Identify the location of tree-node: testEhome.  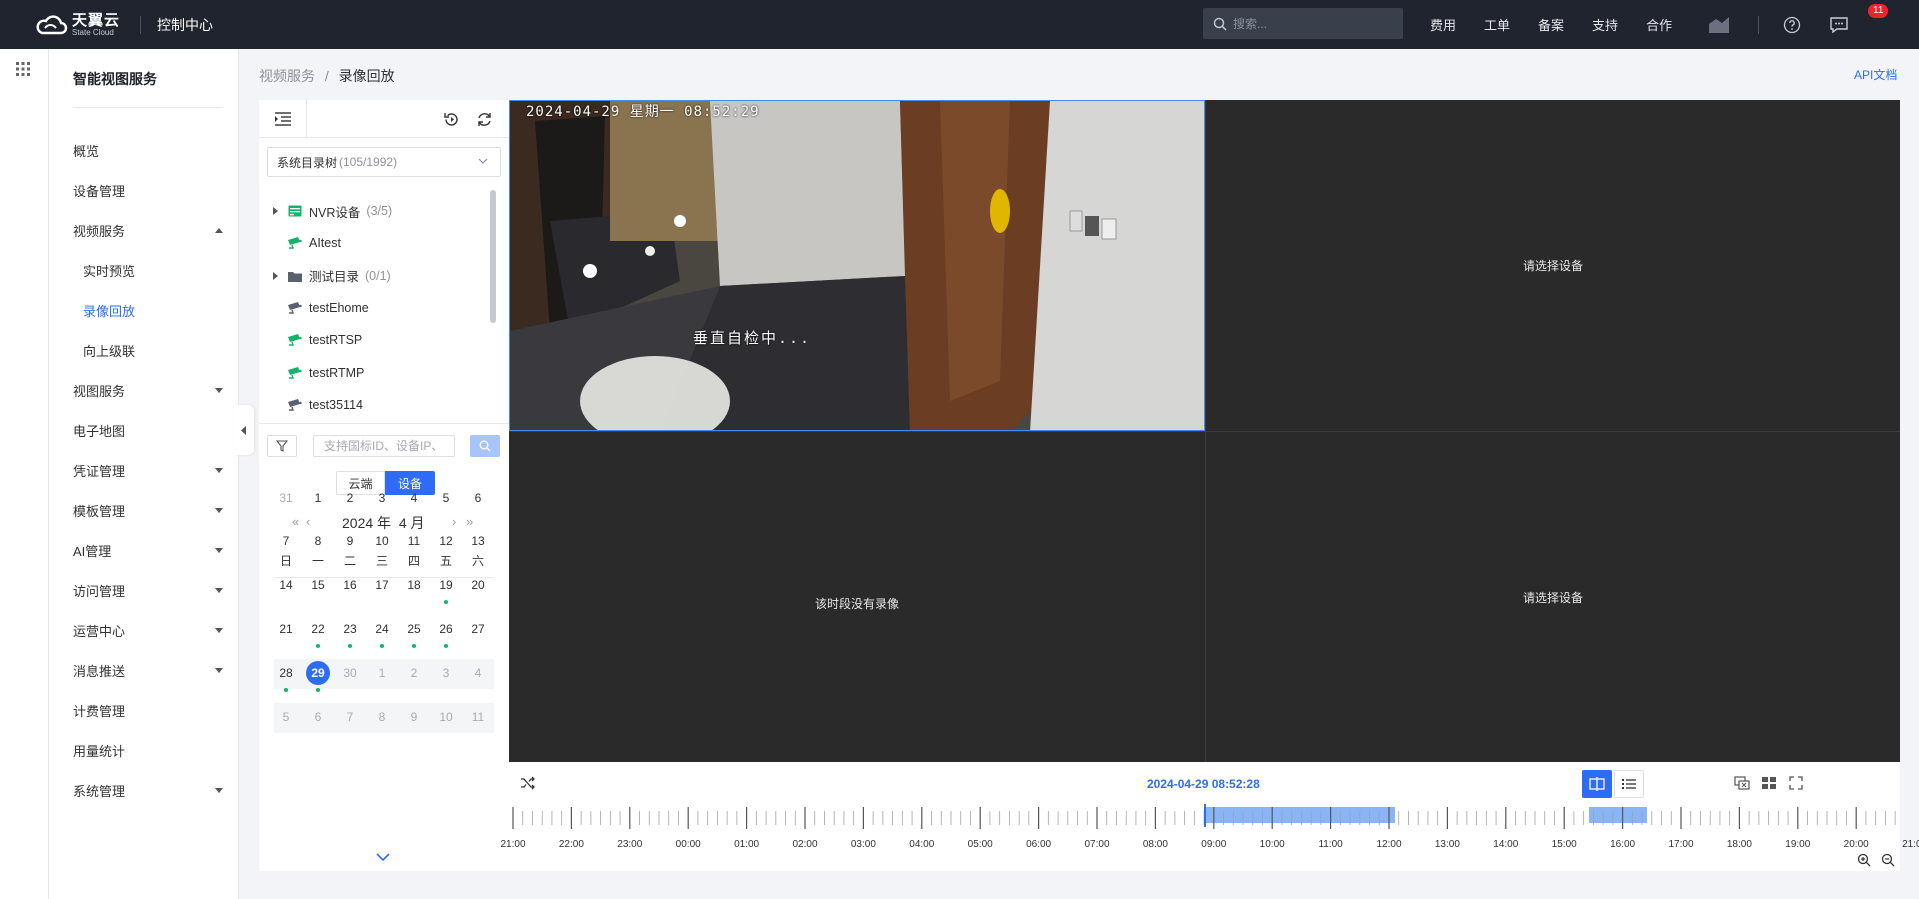
(321, 308).